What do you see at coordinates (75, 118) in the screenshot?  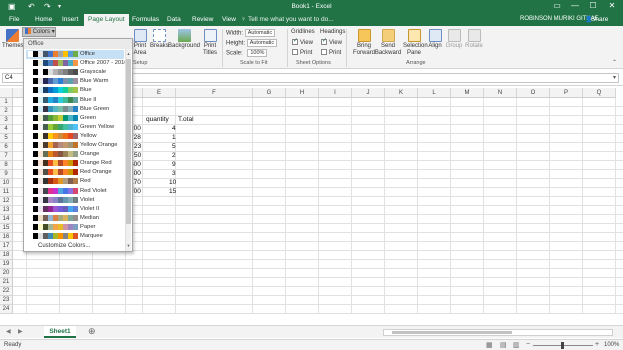 I see `color-scheme-item: Green` at bounding box center [75, 118].